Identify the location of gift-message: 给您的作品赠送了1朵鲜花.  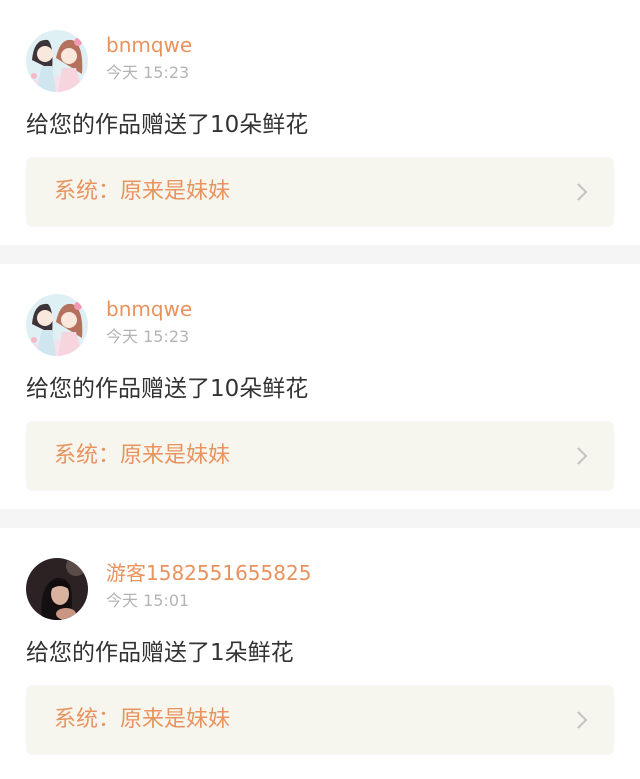
(160, 653).